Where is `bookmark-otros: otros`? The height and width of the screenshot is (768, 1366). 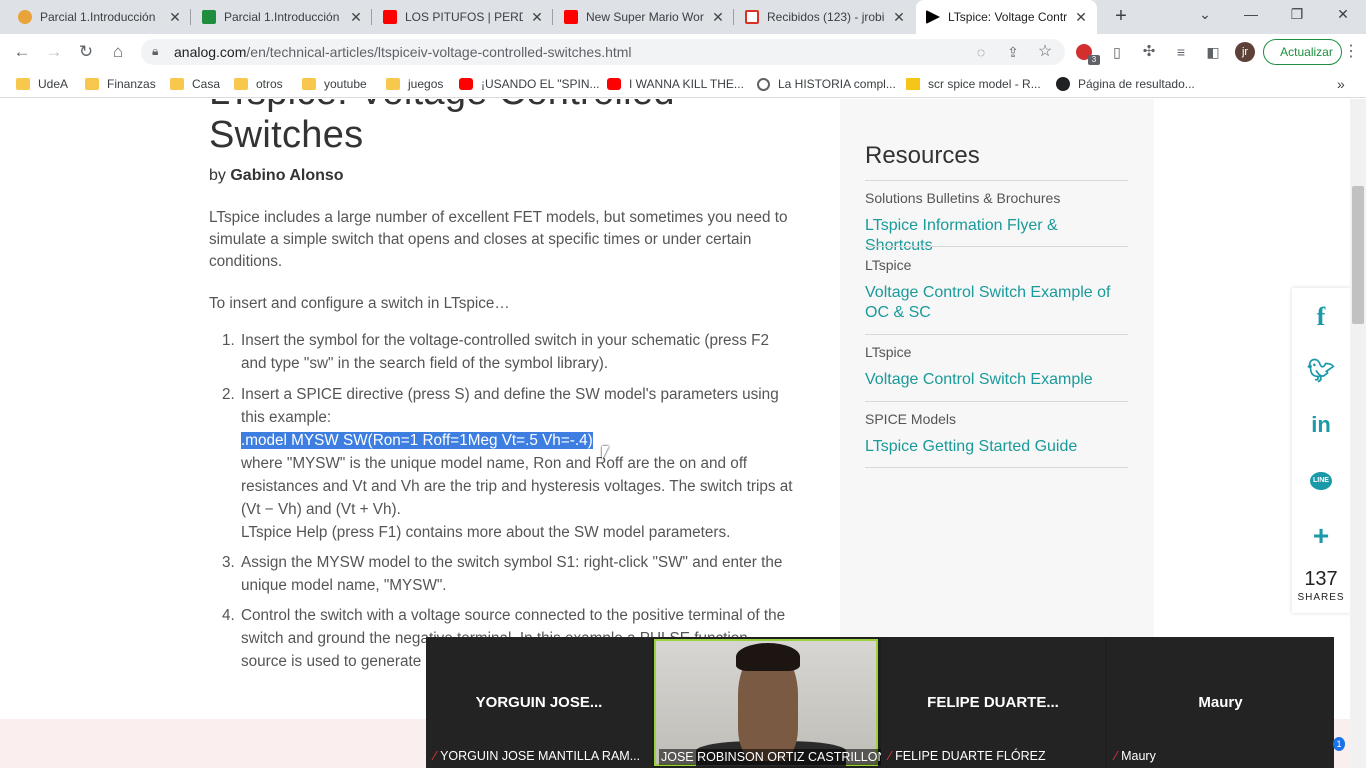 bookmark-otros: otros is located at coordinates (258, 84).